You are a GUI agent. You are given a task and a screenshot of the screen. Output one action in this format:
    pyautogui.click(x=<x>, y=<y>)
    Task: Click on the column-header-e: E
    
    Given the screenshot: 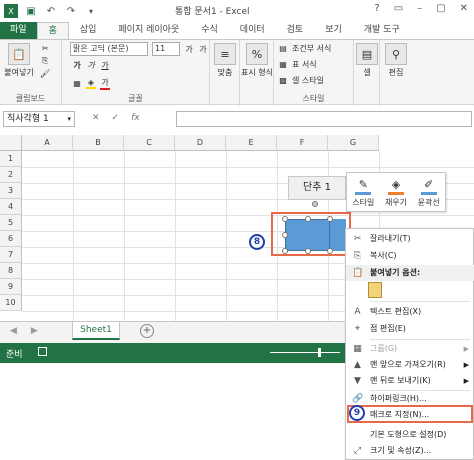 What is the action you would take?
    pyautogui.click(x=251, y=143)
    